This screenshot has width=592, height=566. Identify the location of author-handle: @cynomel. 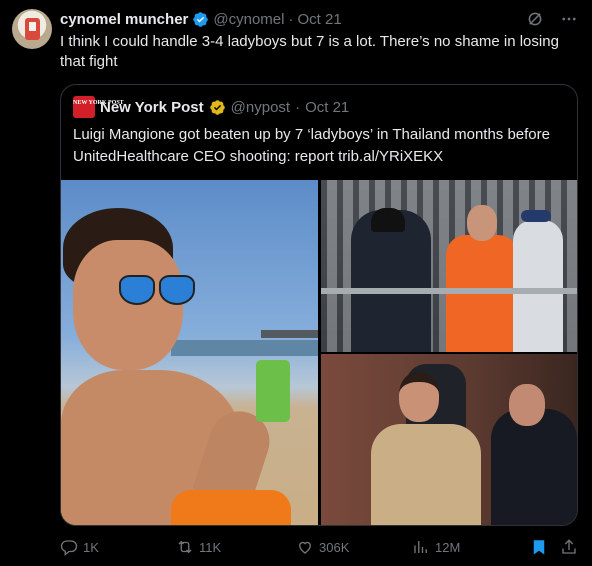
(248, 19).